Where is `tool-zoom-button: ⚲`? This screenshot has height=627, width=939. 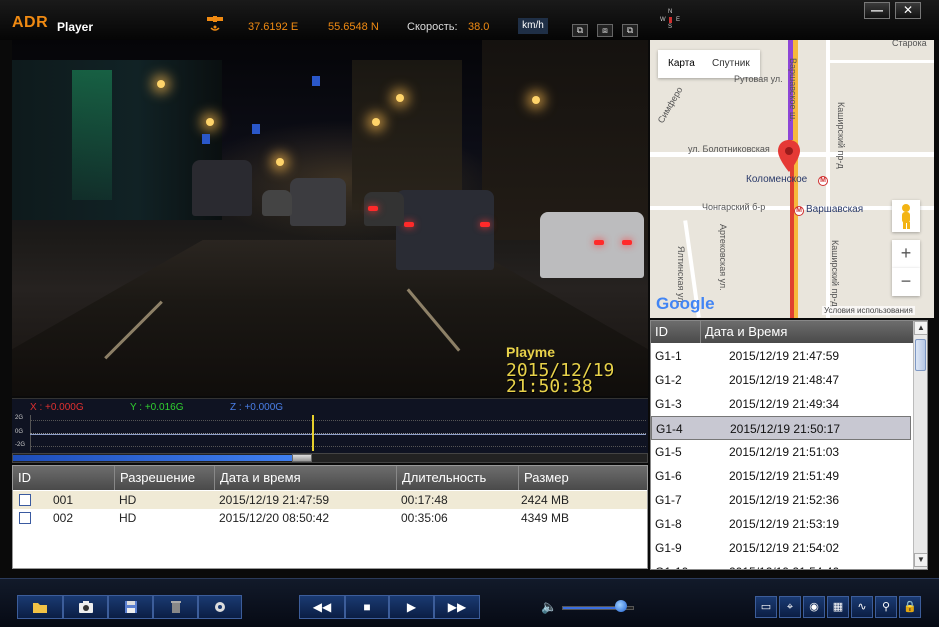 tool-zoom-button: ⚲ is located at coordinates (886, 607).